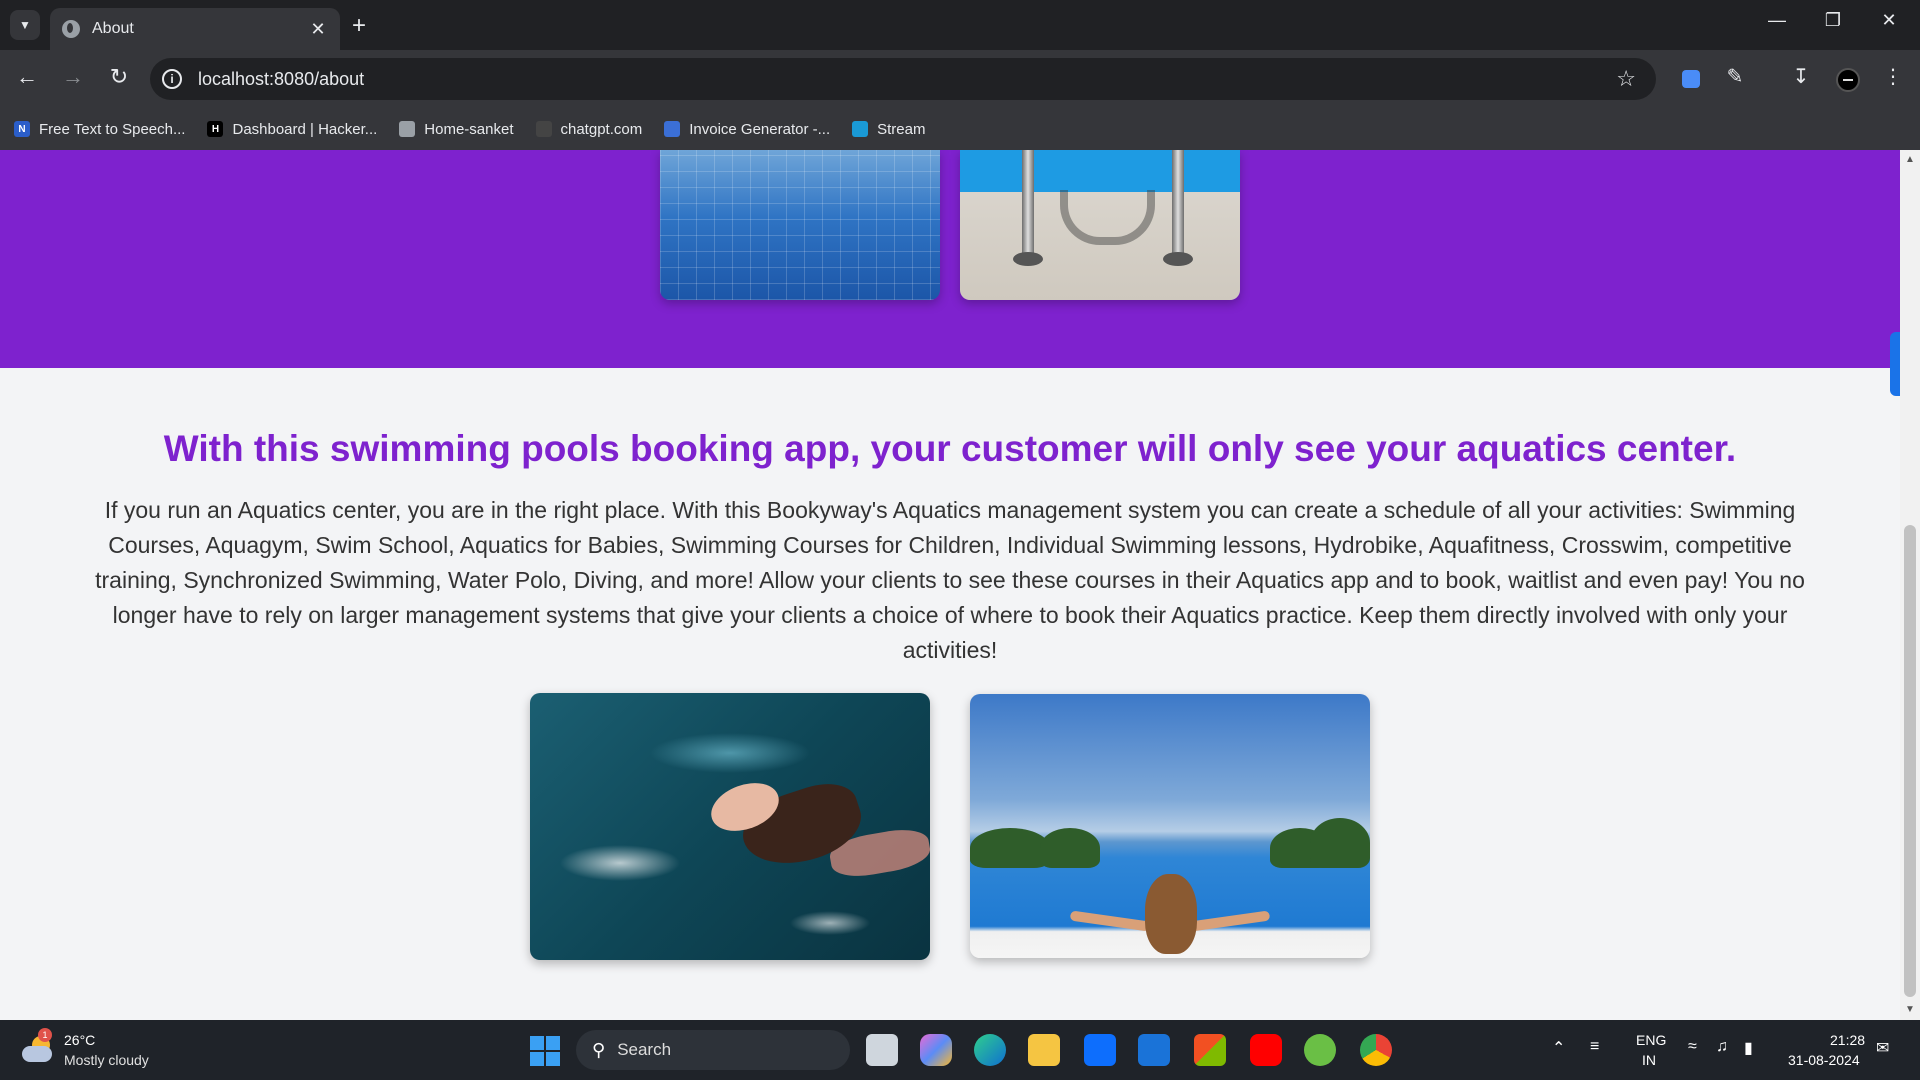  Describe the element at coordinates (1889, 20) in the screenshot. I see `window-close-button: ✕` at that location.